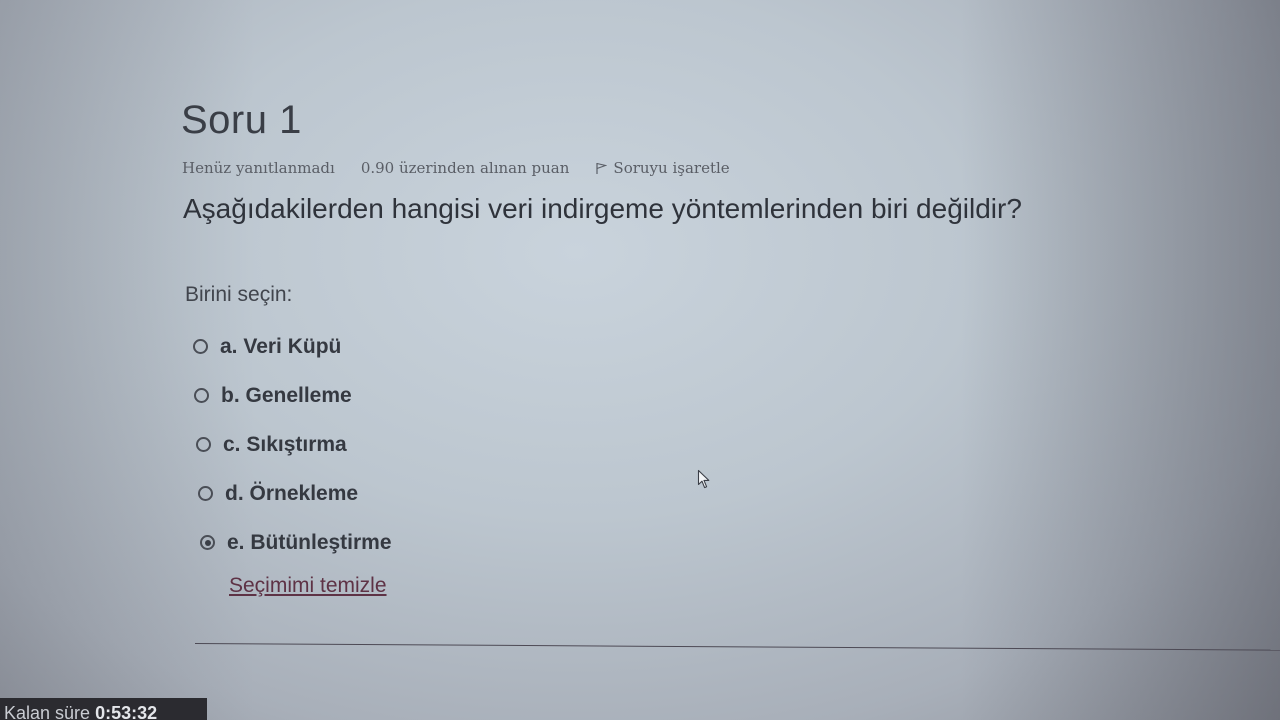 Image resolution: width=1280 pixels, height=720 pixels. What do you see at coordinates (258, 168) in the screenshot?
I see `question-state: Henüz yanıtlanmadı` at bounding box center [258, 168].